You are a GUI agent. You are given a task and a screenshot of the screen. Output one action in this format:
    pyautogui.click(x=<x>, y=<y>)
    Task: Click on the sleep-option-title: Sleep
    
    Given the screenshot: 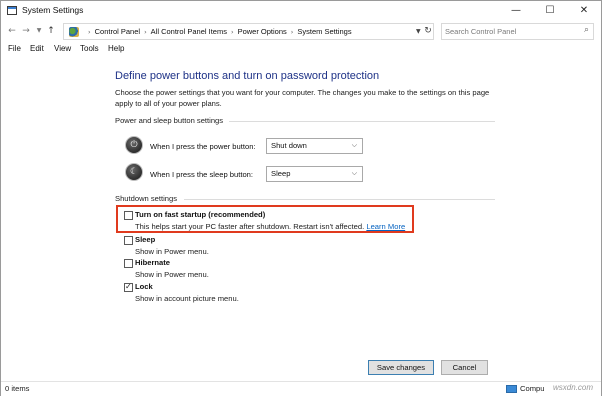 What is the action you would take?
    pyautogui.click(x=145, y=239)
    